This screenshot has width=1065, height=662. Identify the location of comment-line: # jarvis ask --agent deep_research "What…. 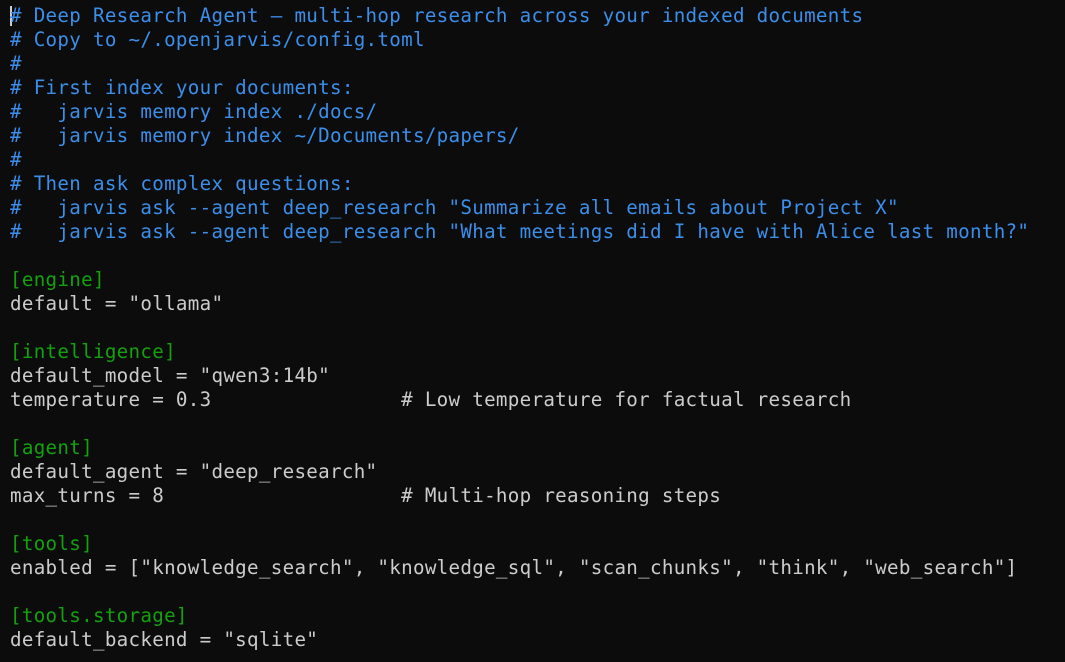
(520, 231).